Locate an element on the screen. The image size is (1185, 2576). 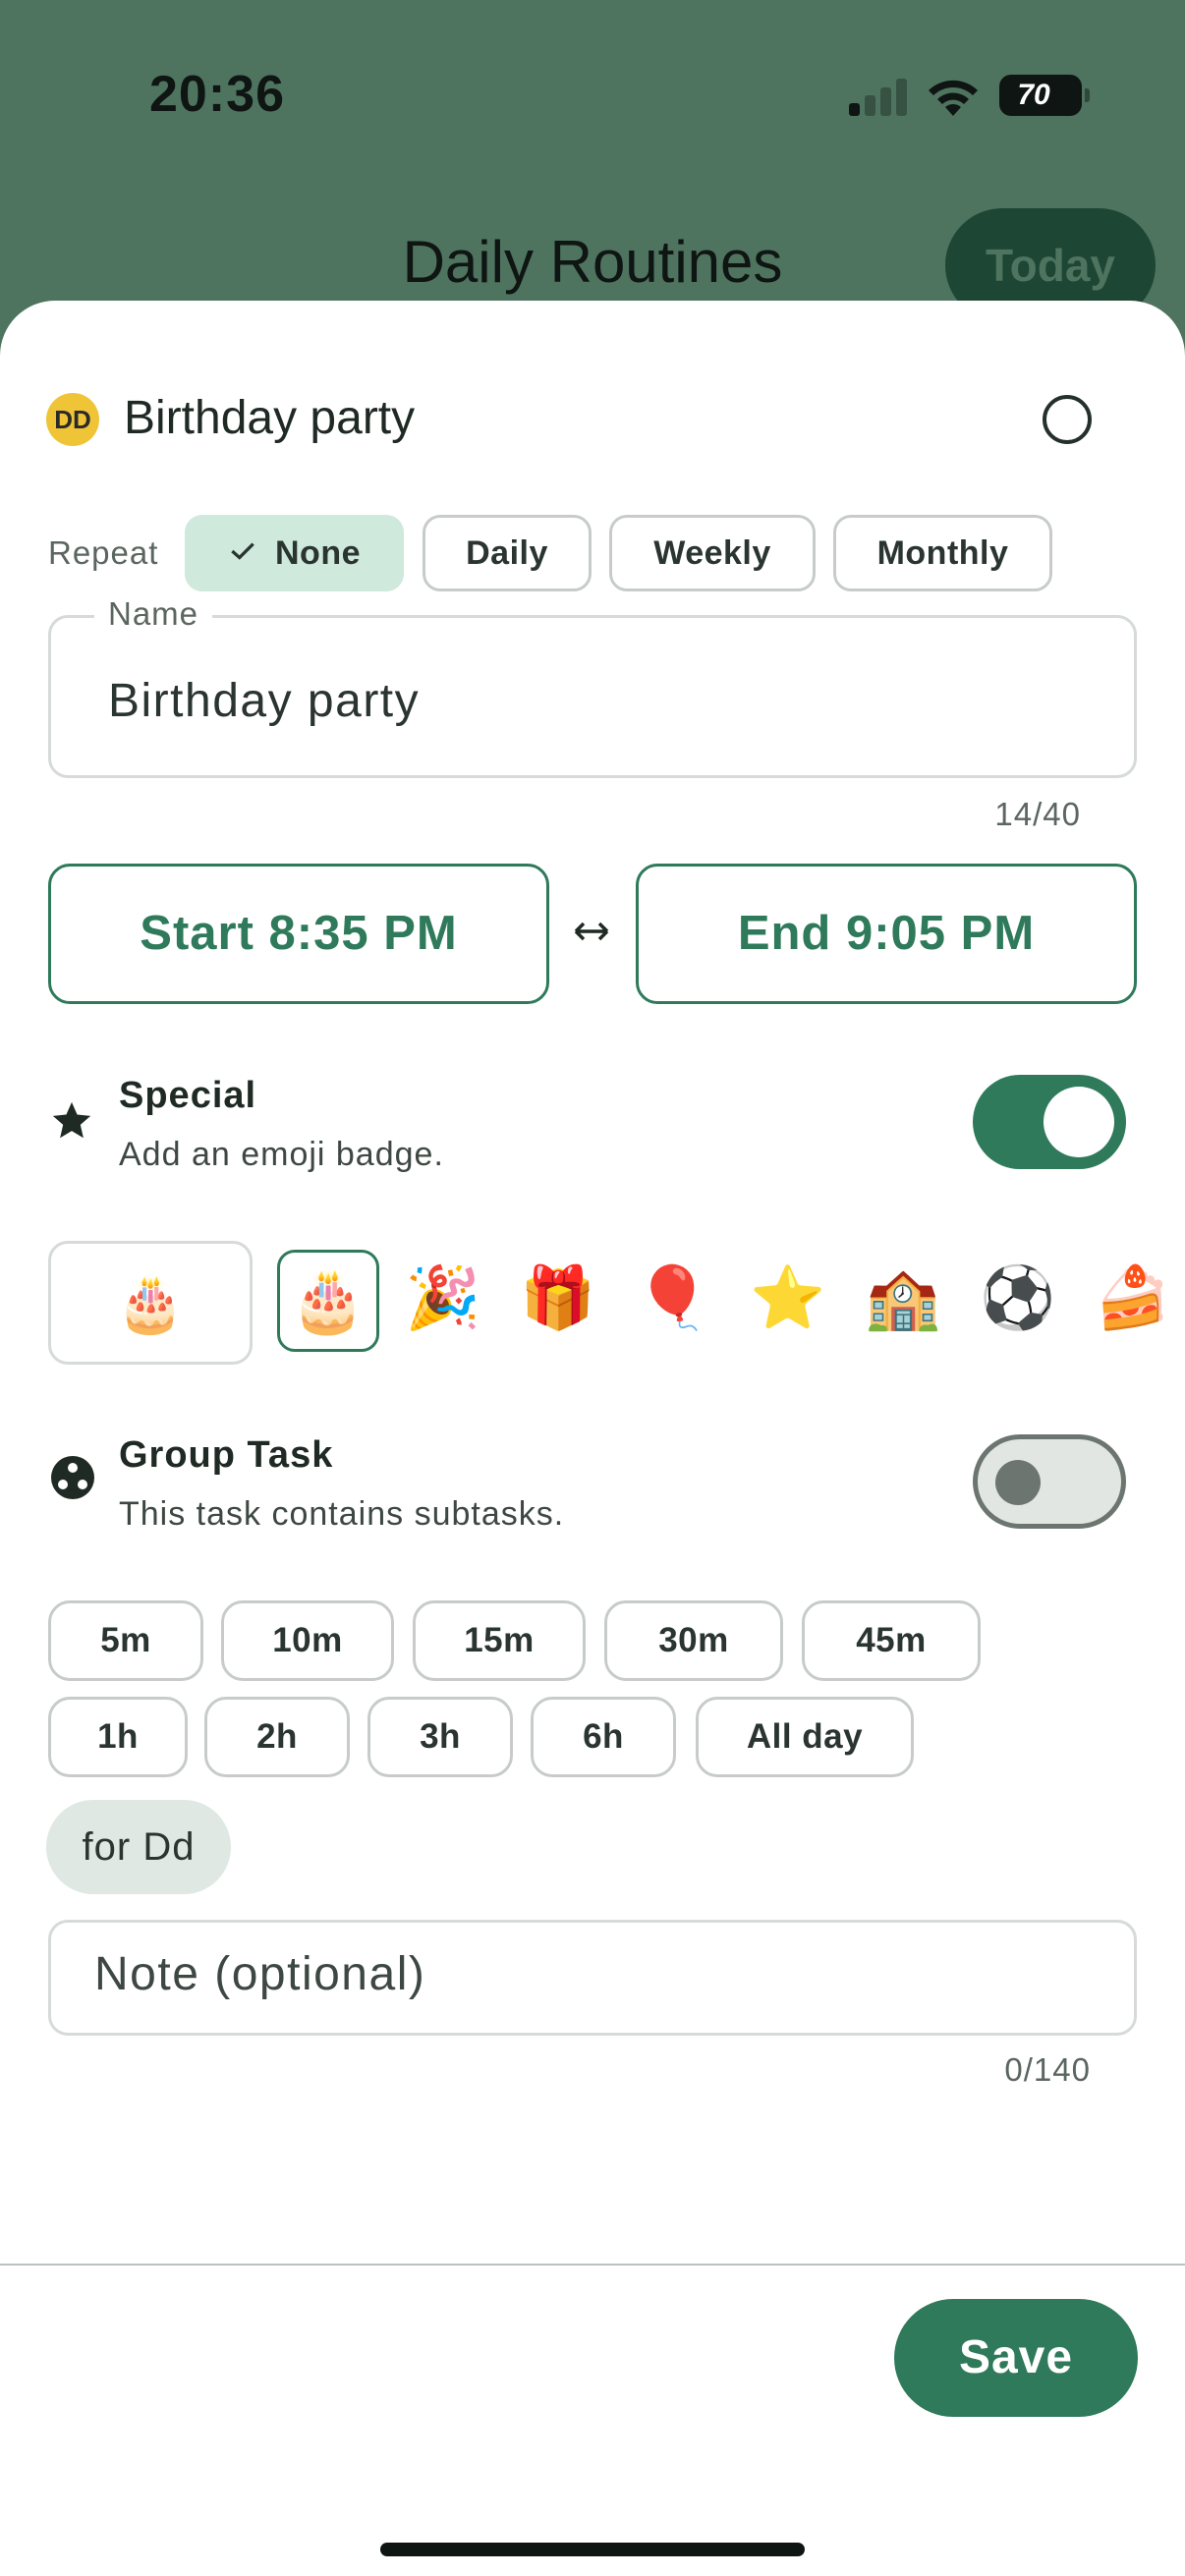
status-bar: 20:36 70 is located at coordinates (592, 93).